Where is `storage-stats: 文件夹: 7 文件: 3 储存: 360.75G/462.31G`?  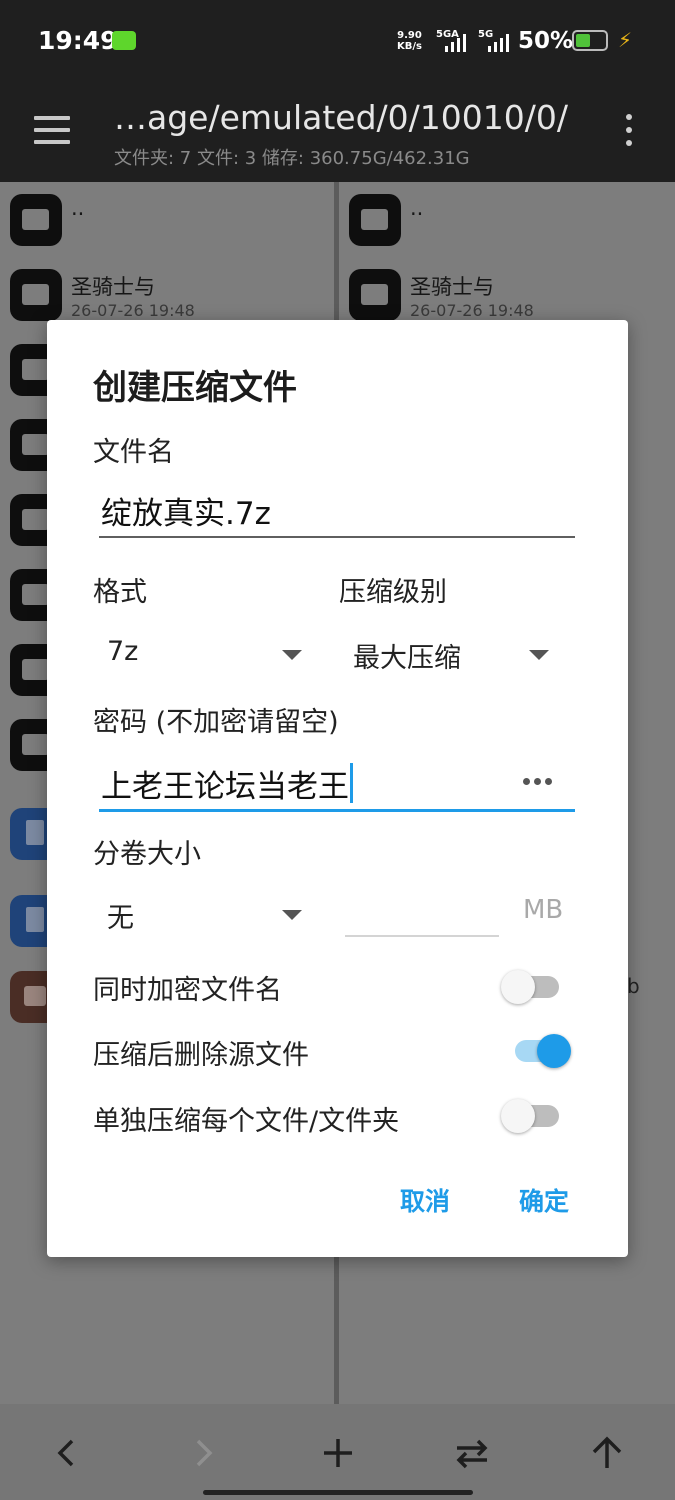
storage-stats: 文件夹: 7 文件: 3 储存: 360.75G/462.31G is located at coordinates (292, 158).